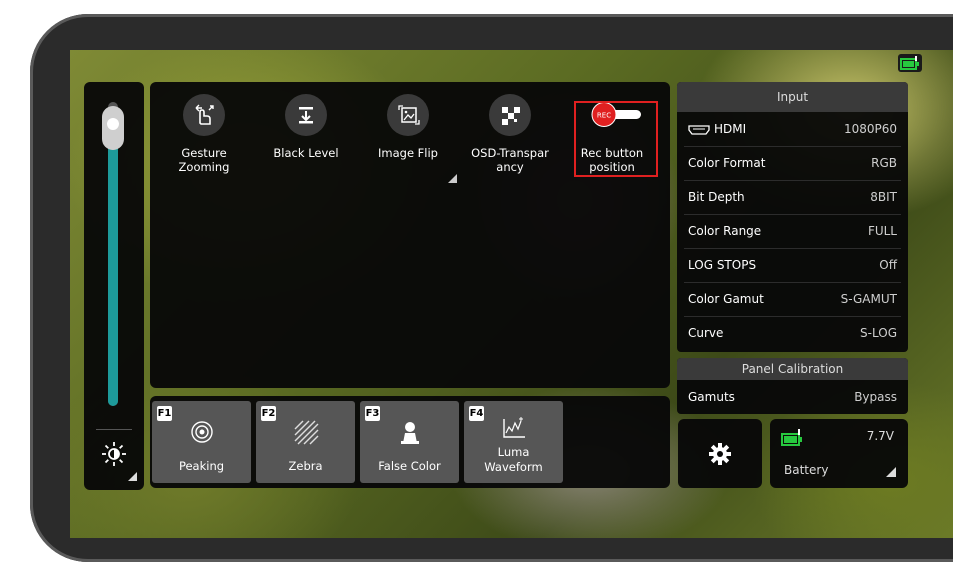 The height and width of the screenshot is (562, 953). I want to click on info-key: Color Format, so click(727, 163).